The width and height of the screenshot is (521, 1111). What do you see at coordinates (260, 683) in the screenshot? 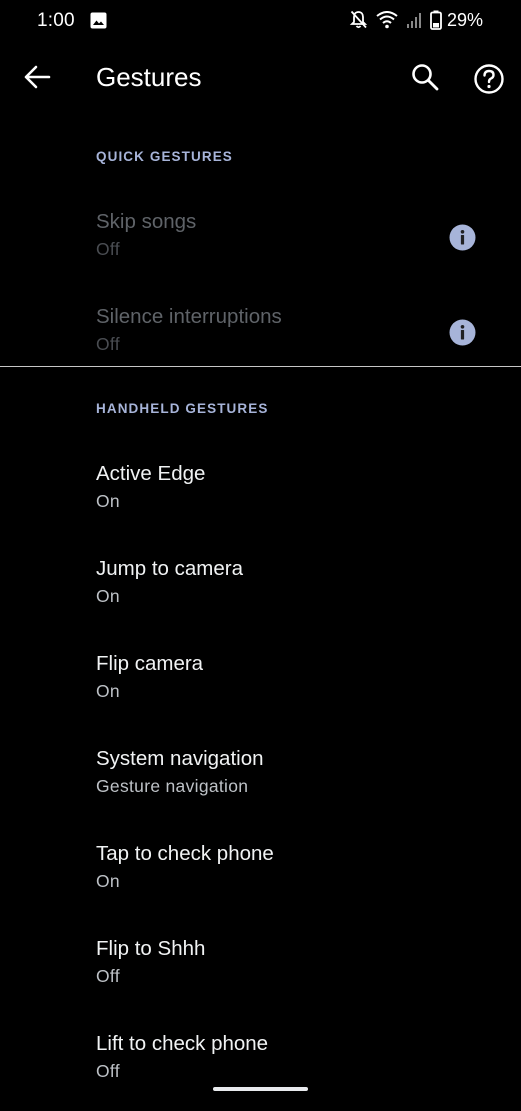
I see `pref-flip-camera: Flip camera On` at bounding box center [260, 683].